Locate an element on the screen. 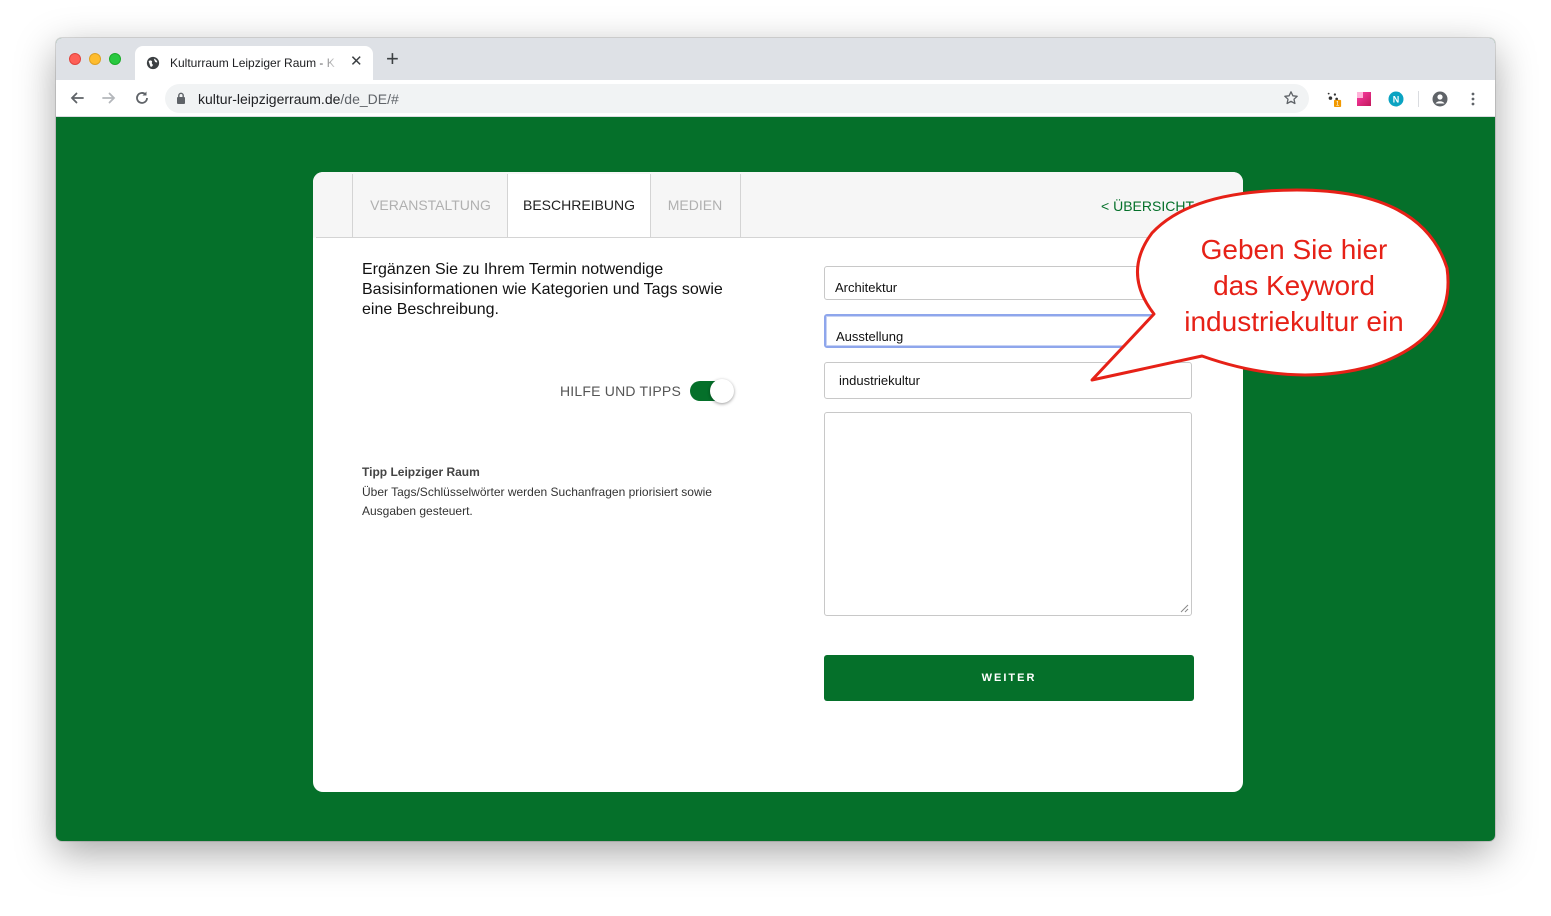 This screenshot has height=916, width=1551. n-extension-icon: N is located at coordinates (1396, 99).